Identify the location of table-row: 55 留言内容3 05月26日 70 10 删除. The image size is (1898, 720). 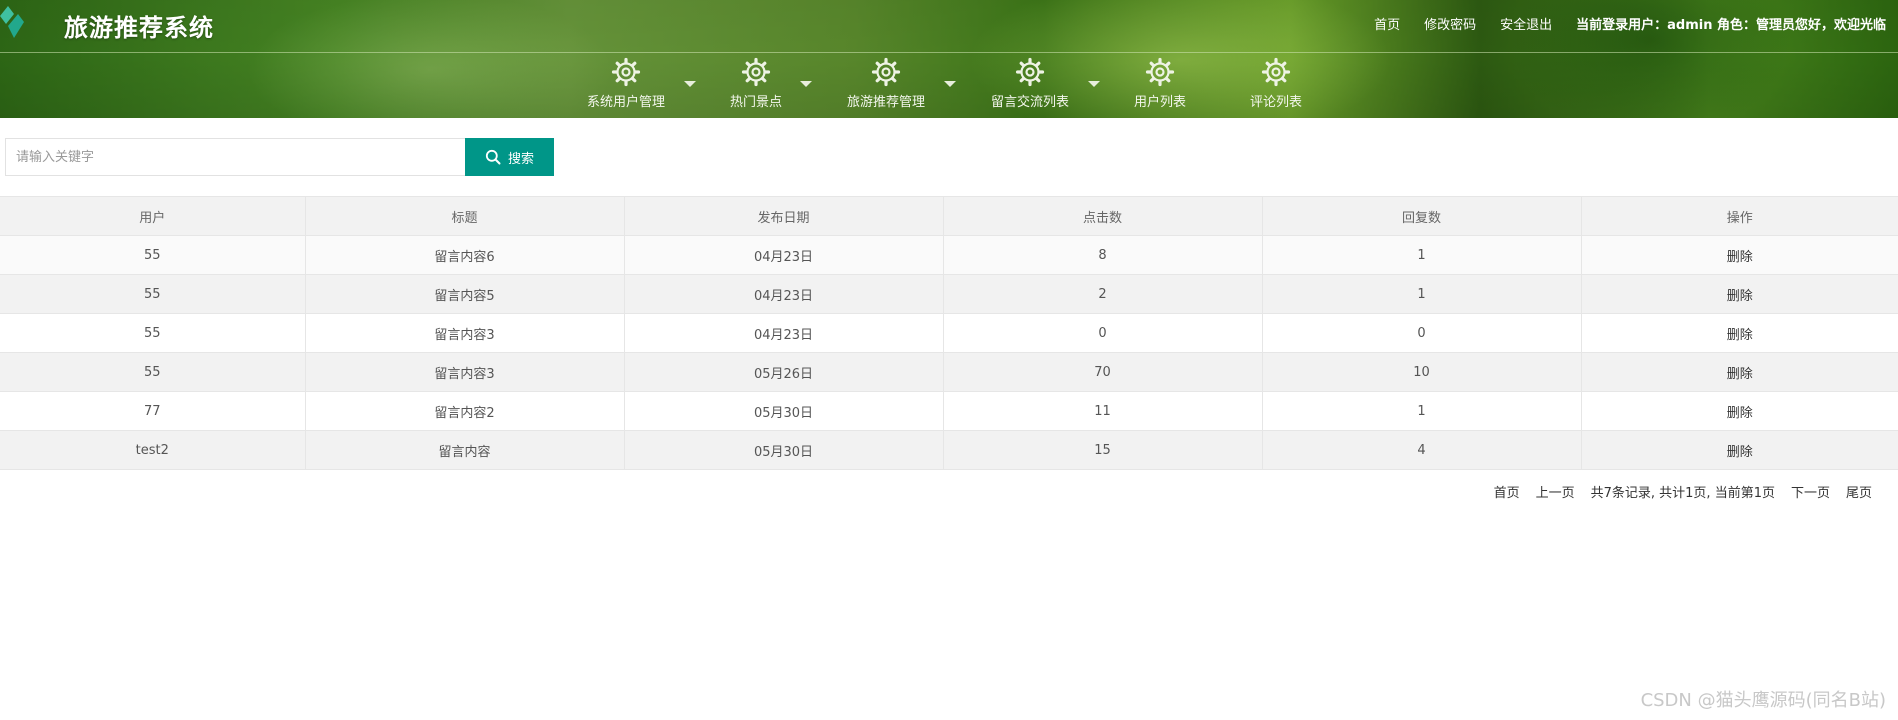
(949, 372).